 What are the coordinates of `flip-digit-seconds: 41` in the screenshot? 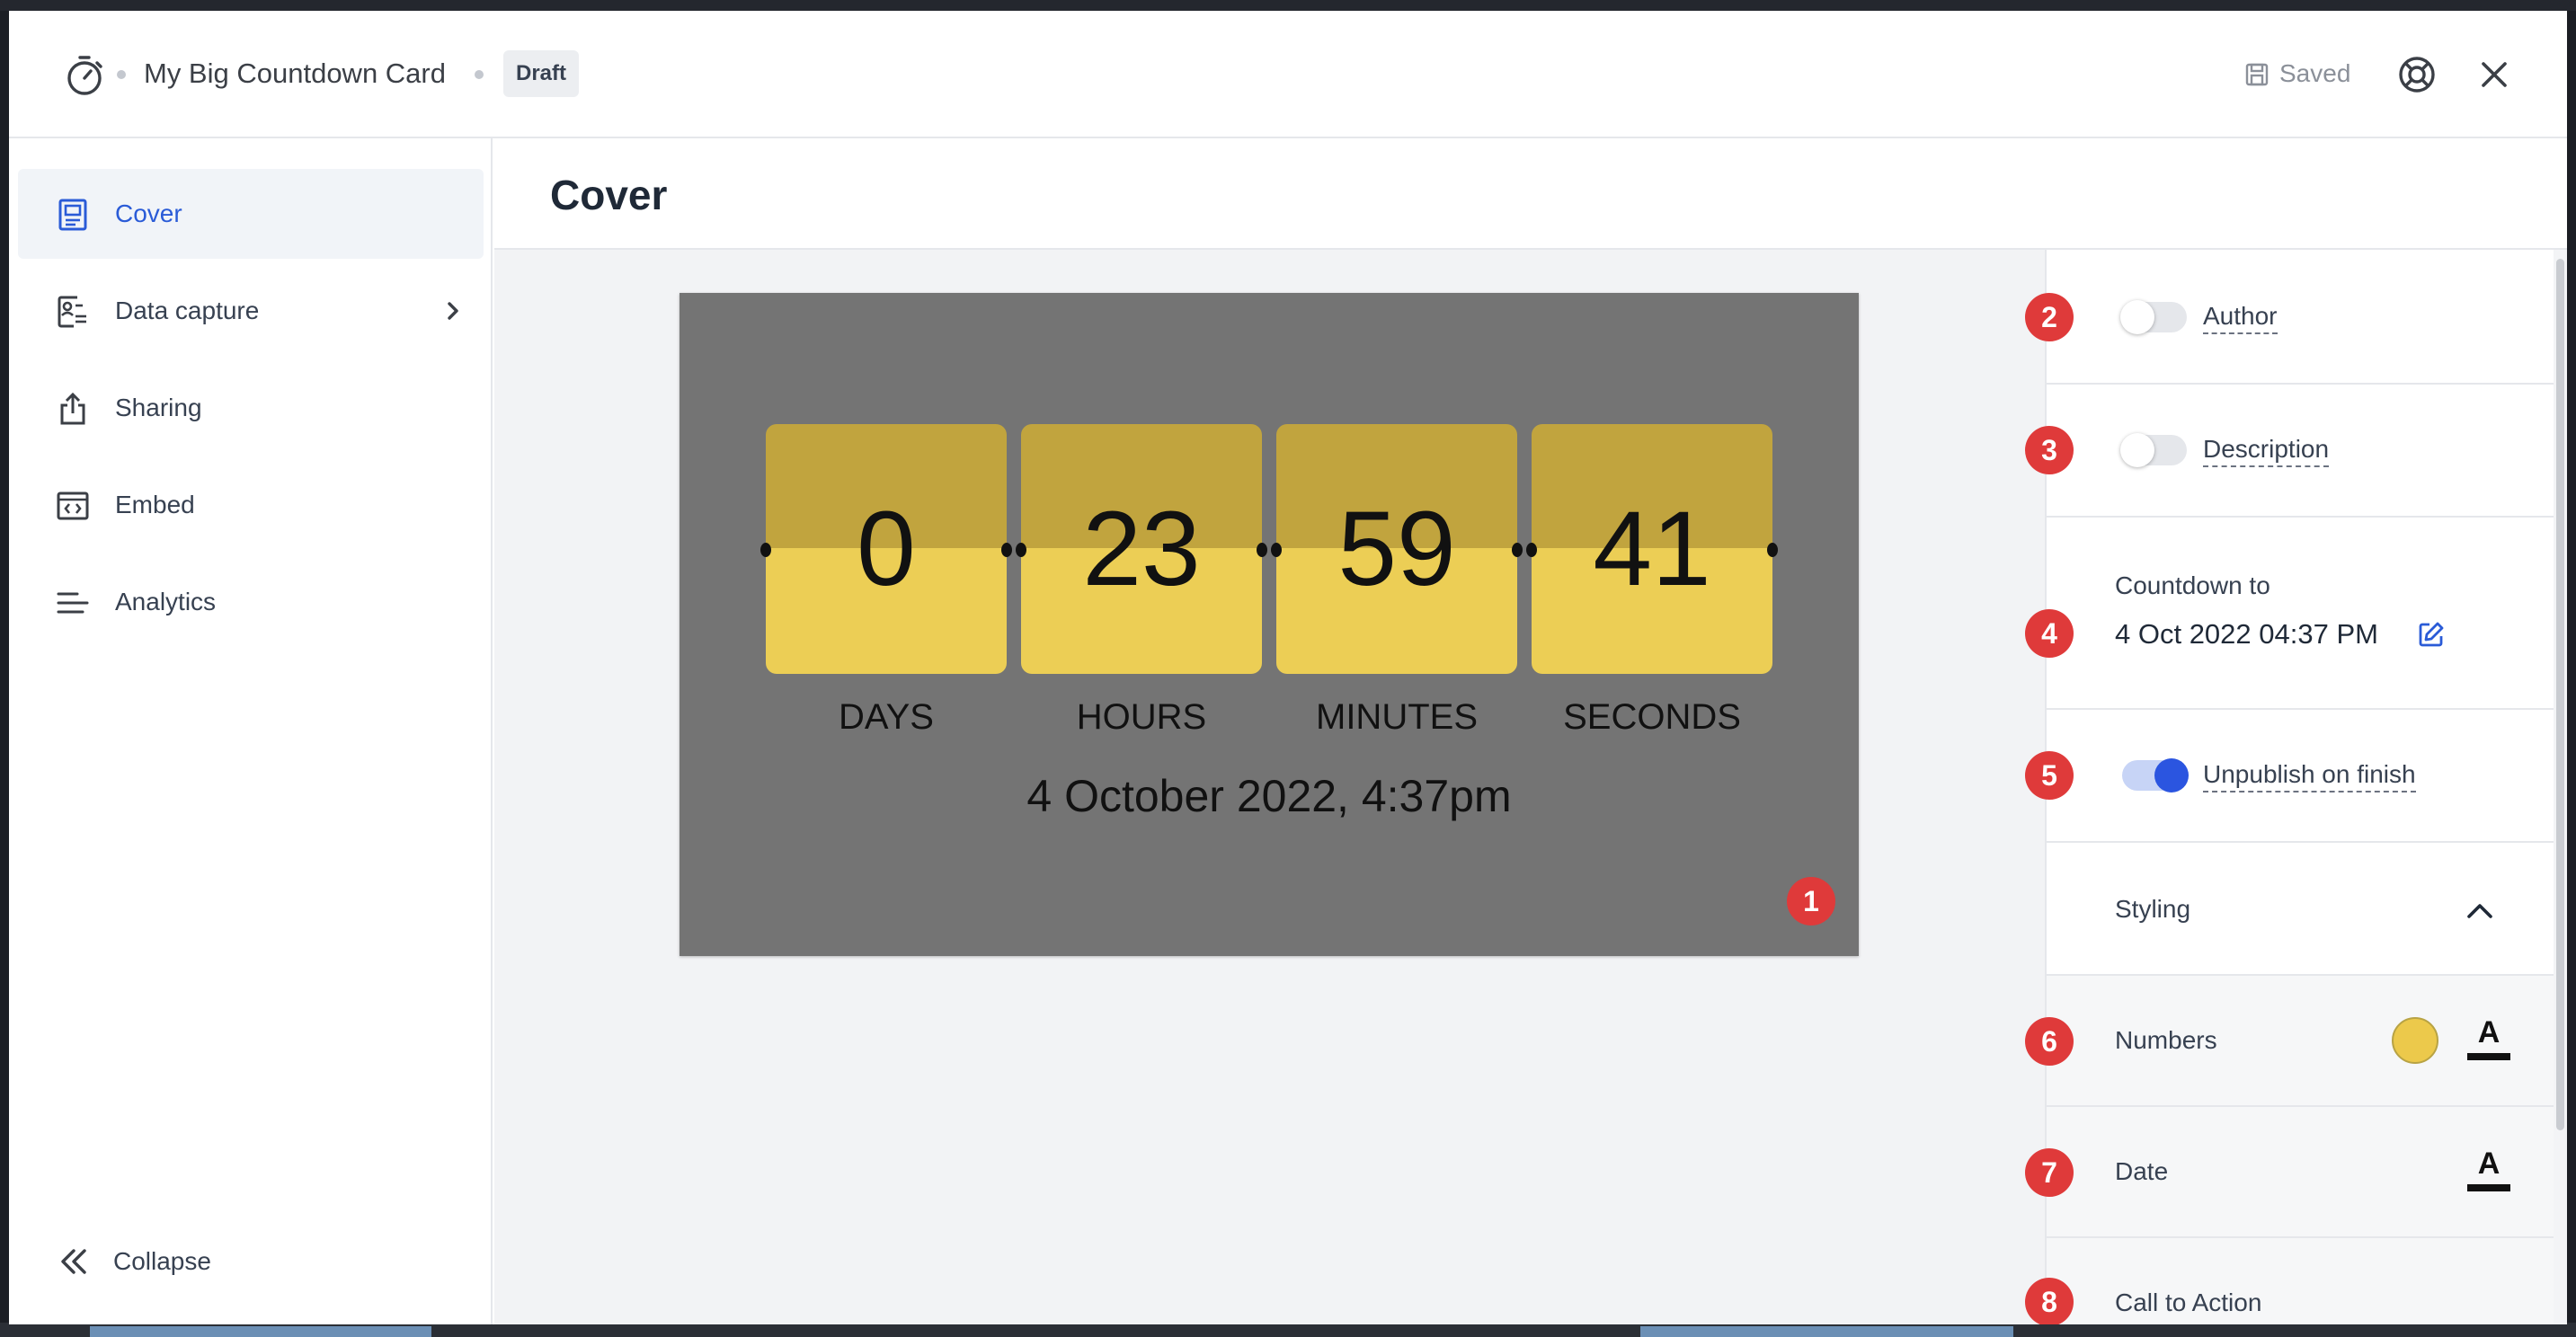 It's located at (1652, 555).